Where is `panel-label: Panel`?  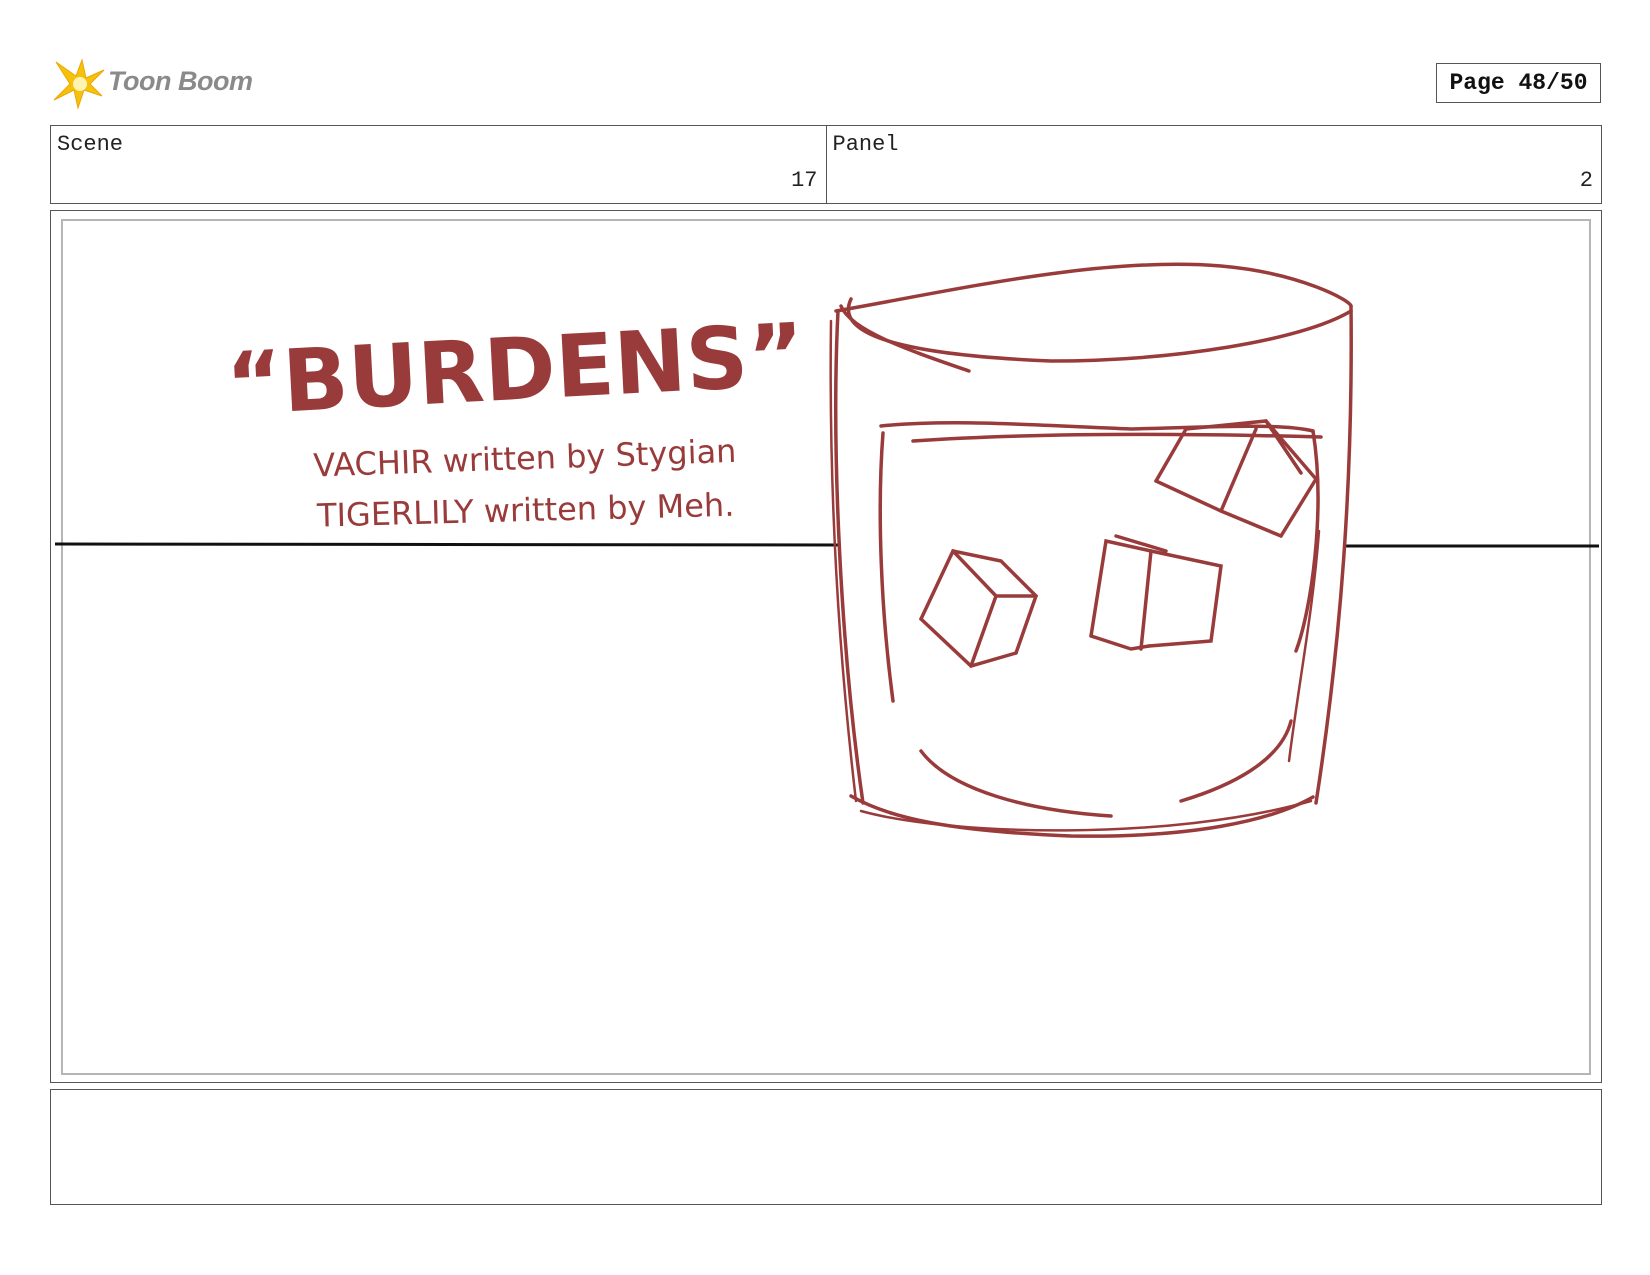
panel-label: Panel is located at coordinates (865, 144).